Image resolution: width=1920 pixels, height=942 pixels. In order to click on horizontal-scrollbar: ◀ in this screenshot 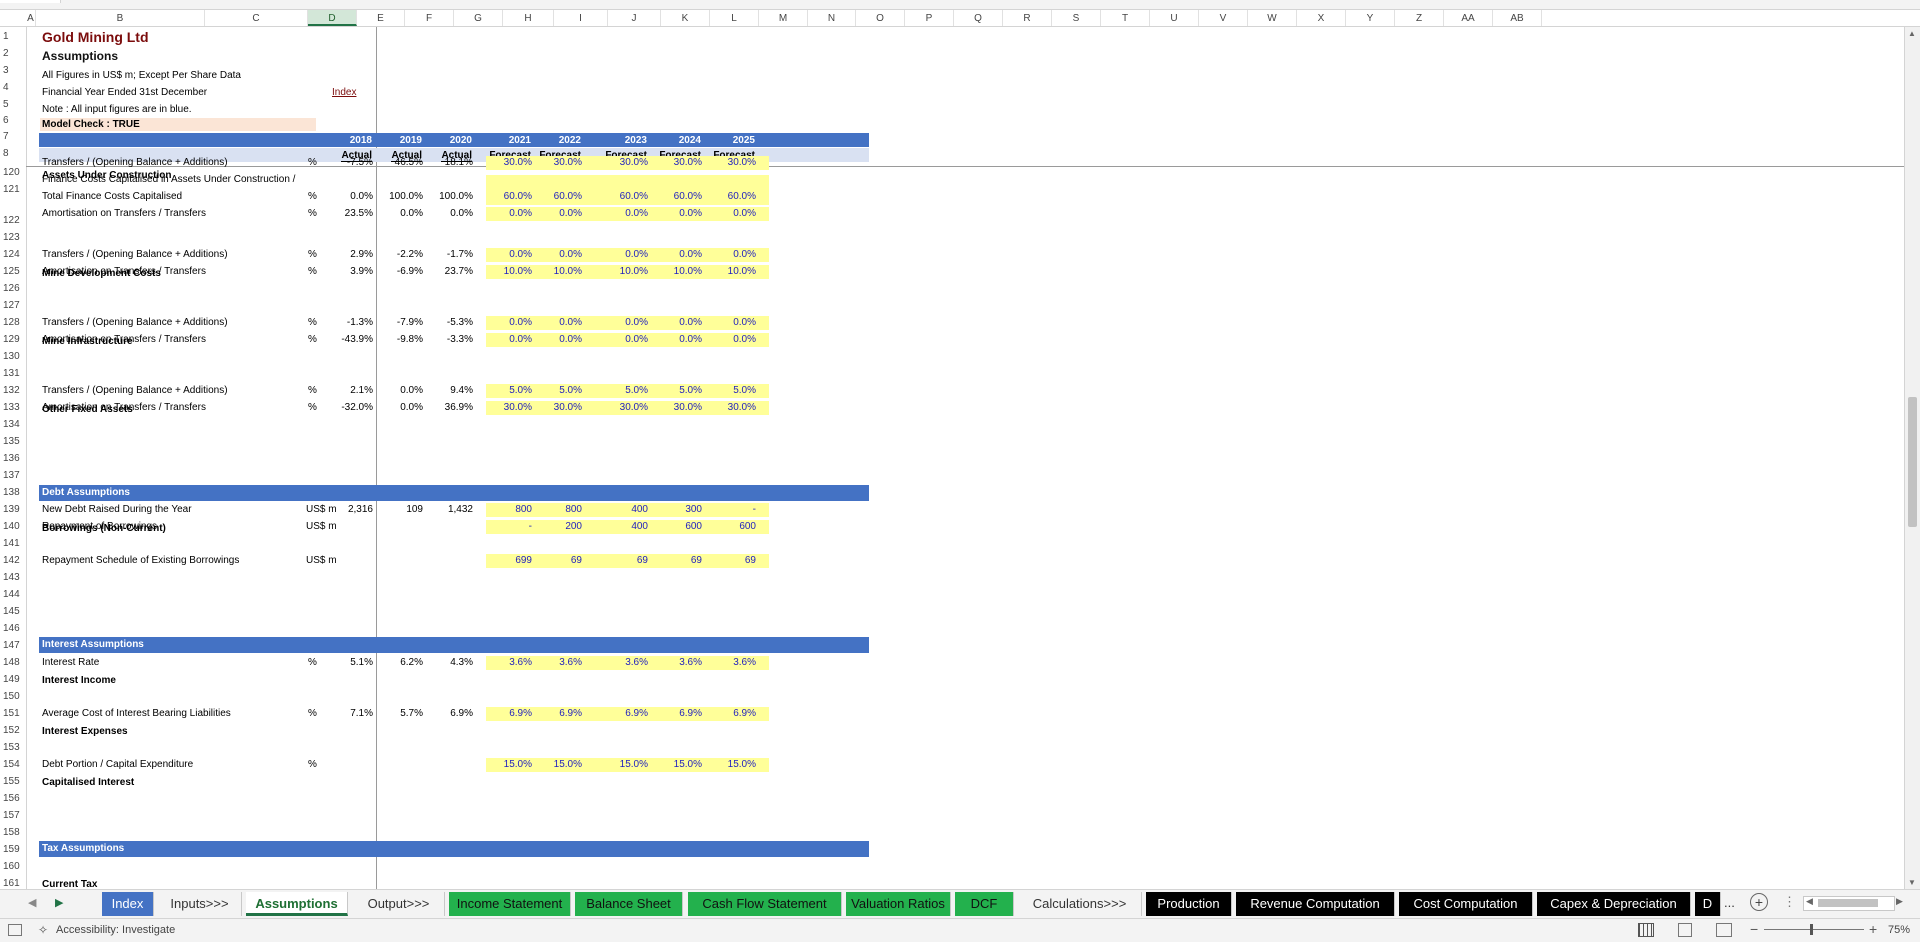, I will do `click(1849, 903)`.